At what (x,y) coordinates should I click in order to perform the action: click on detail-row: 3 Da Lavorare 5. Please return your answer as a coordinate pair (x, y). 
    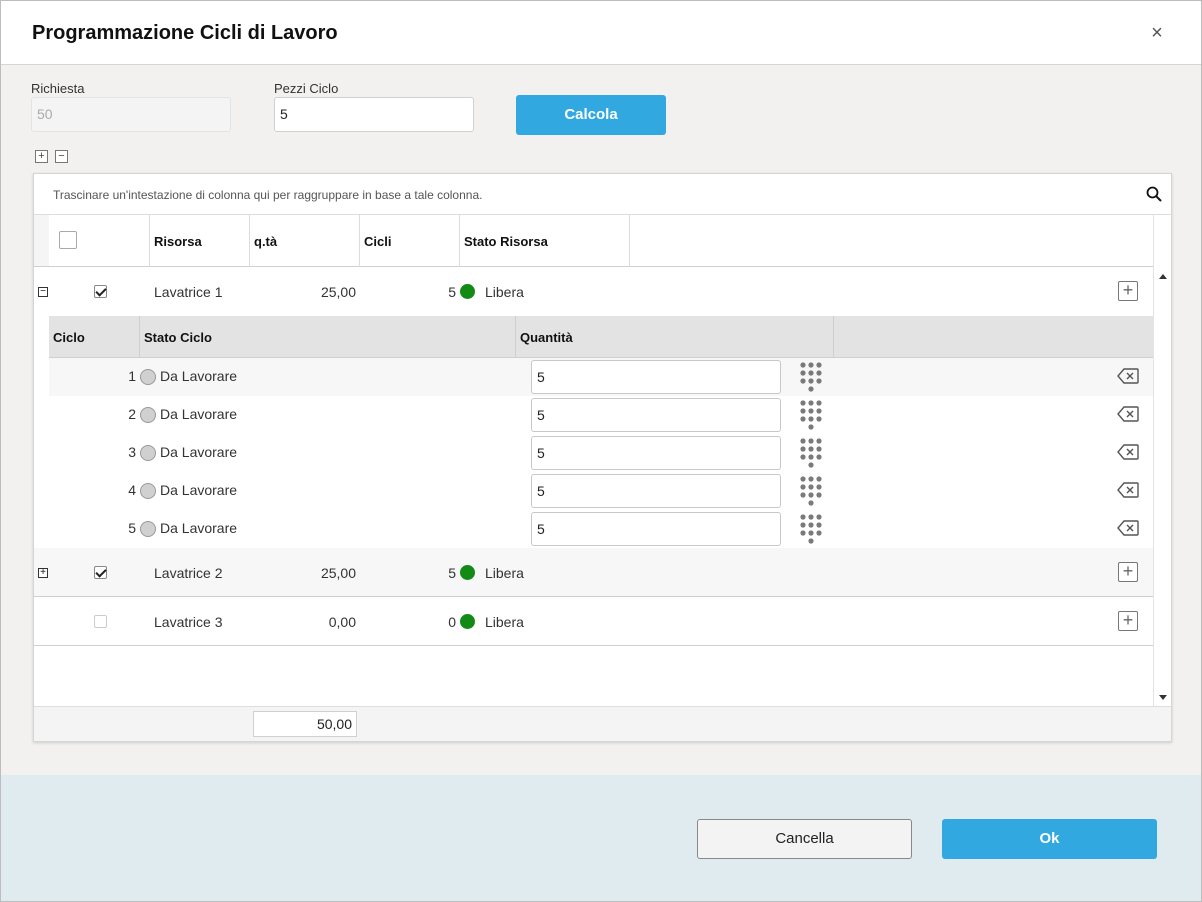
    Looking at the image, I should click on (601, 453).